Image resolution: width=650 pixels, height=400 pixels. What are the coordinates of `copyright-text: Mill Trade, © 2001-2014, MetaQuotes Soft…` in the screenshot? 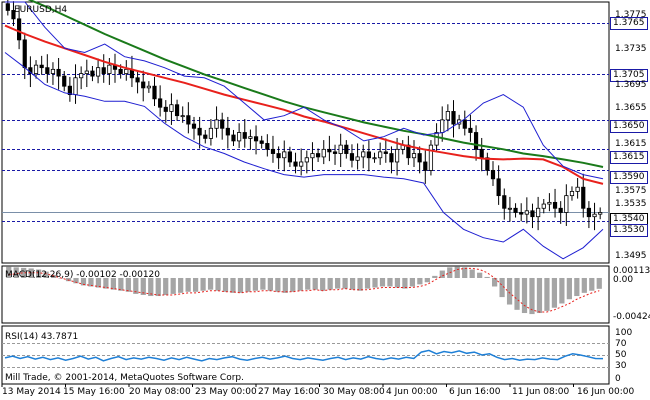 It's located at (124, 378).